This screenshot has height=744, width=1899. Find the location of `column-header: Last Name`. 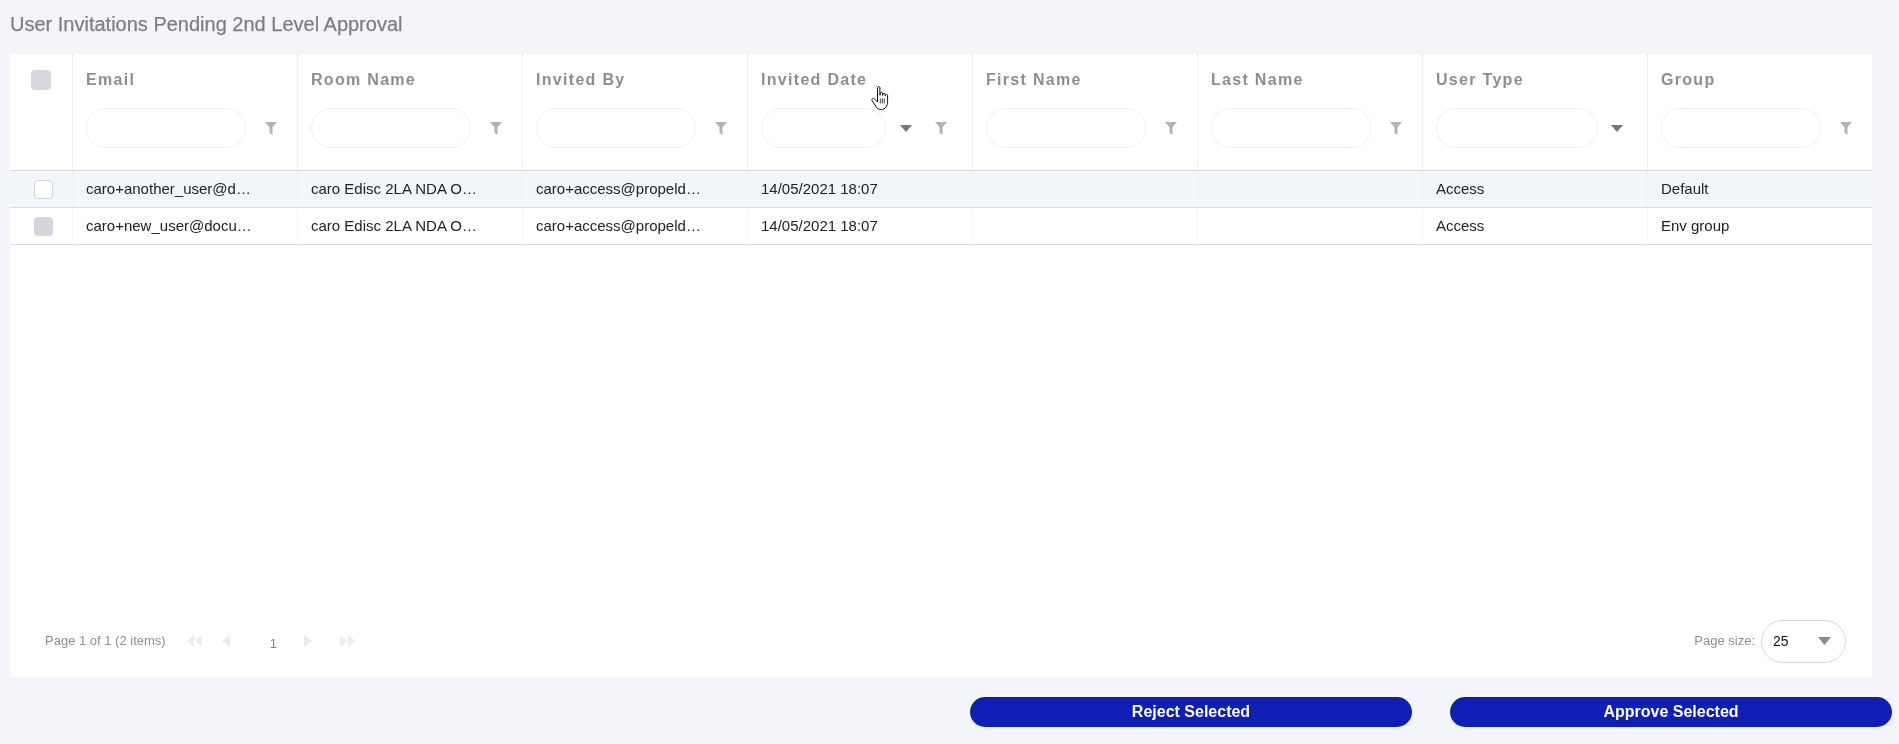

column-header: Last Name is located at coordinates (1257, 80).